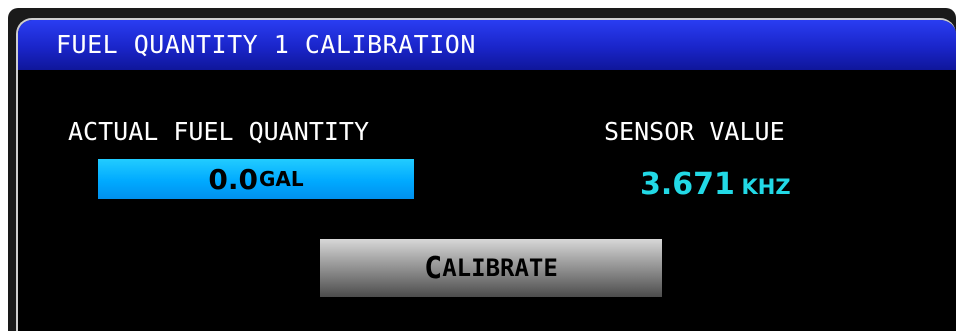  I want to click on calibrate-button: C ALIBRATE, so click(491, 268).